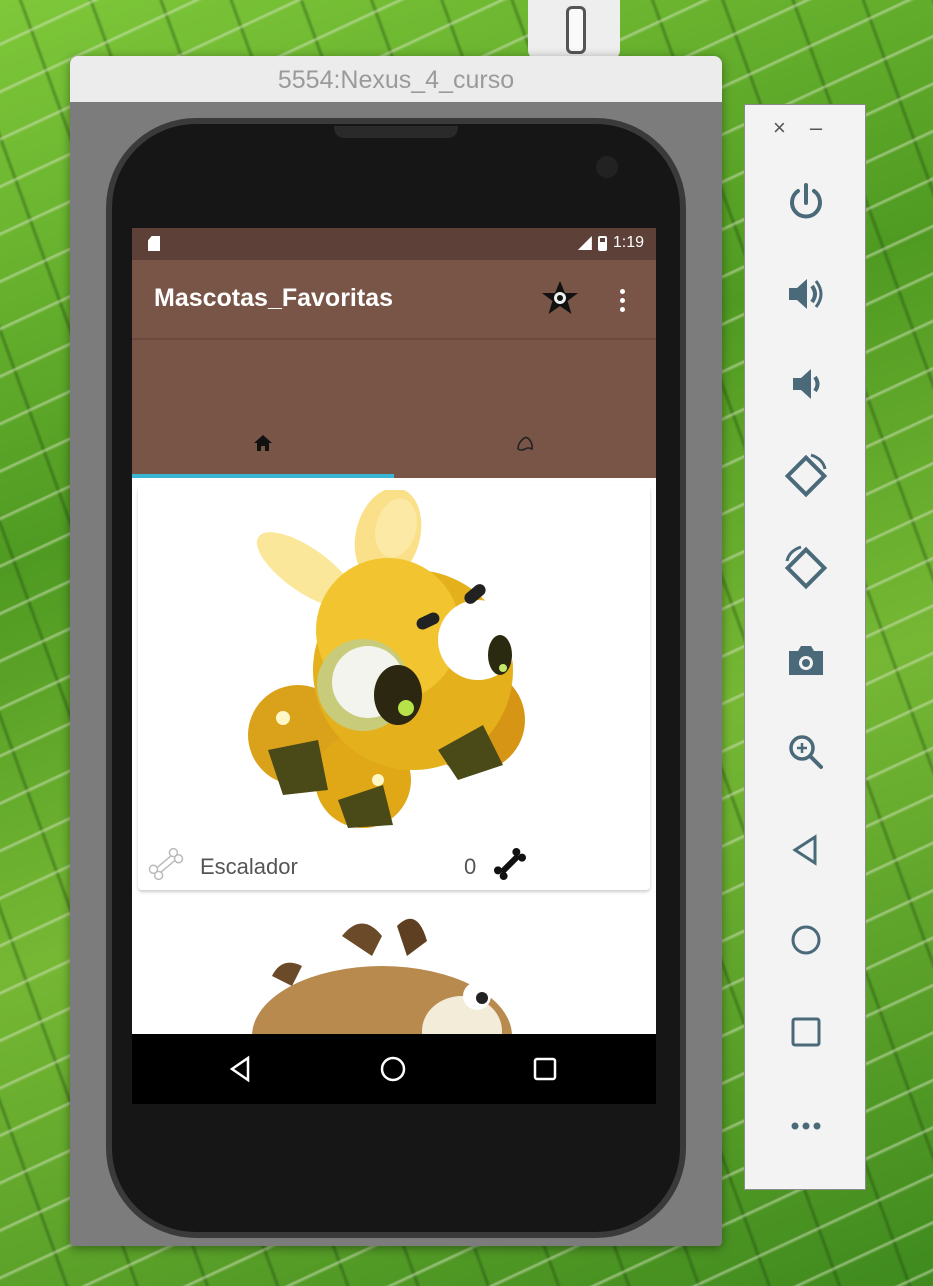  I want to click on close-button: ×, so click(779, 128).